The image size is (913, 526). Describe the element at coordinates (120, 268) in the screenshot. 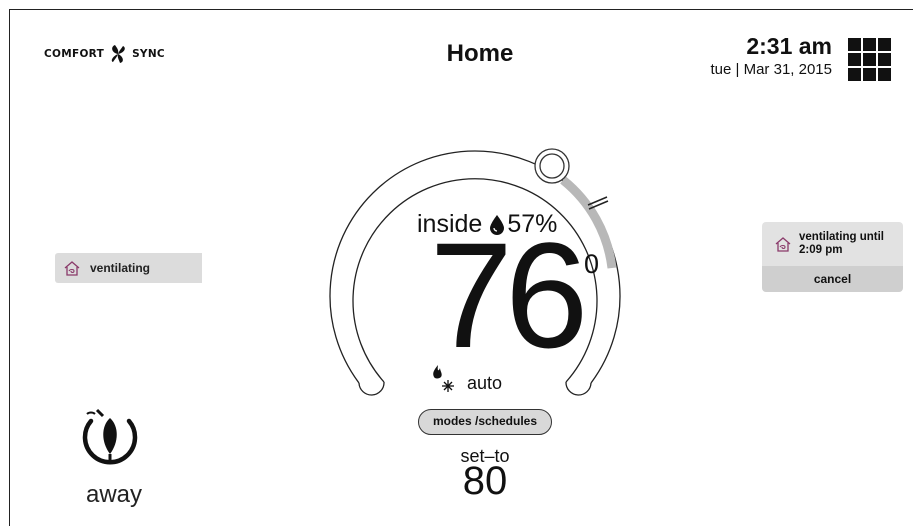

I see `ventilating-label: ventilating` at that location.